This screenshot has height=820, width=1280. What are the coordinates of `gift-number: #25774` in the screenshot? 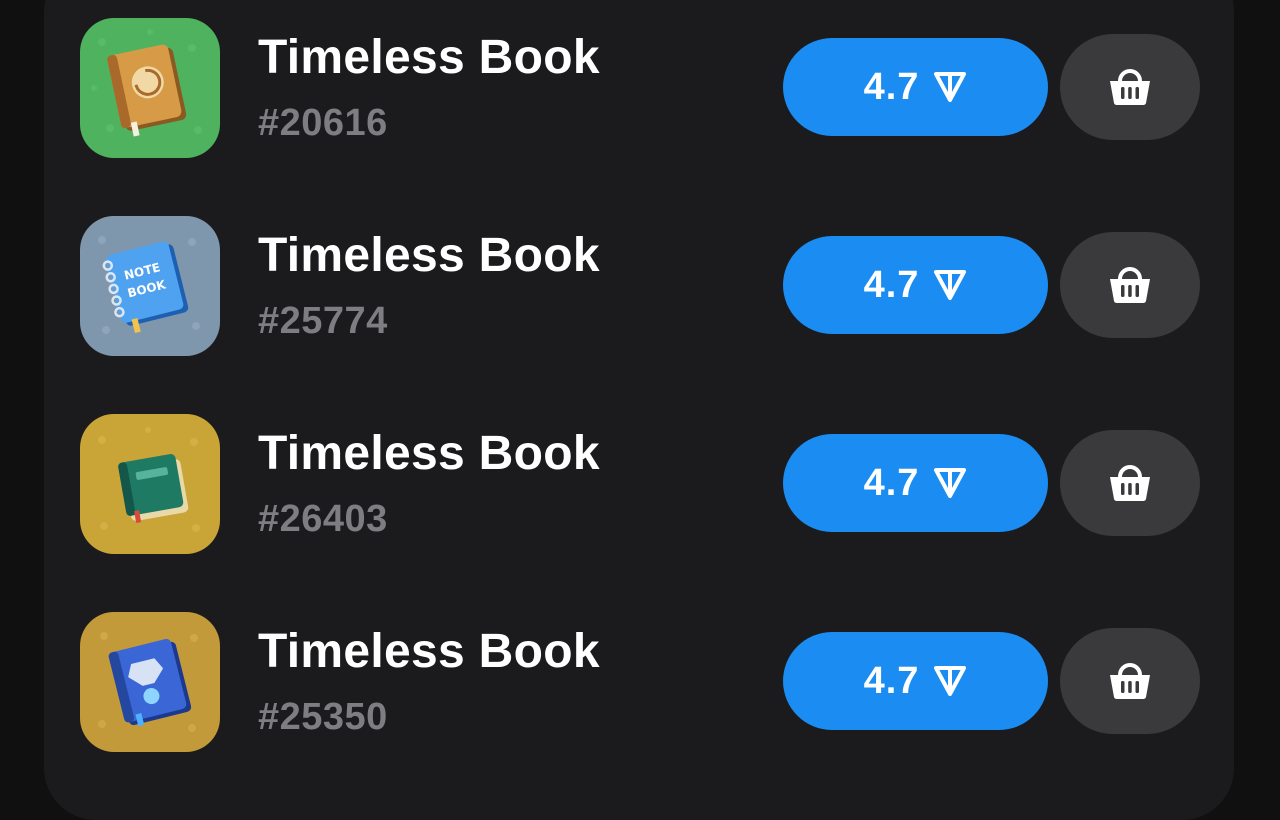 It's located at (323, 321).